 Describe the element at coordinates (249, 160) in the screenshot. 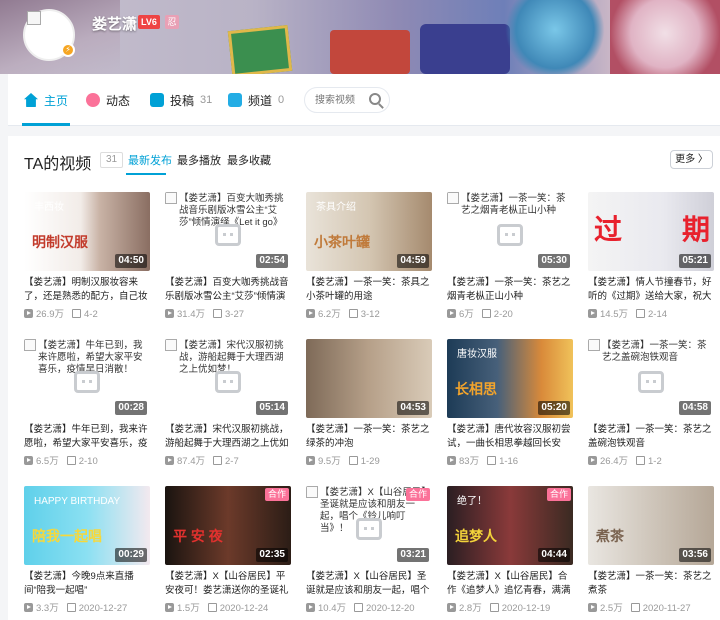

I see `tab-most-favorited: 最多收藏` at that location.